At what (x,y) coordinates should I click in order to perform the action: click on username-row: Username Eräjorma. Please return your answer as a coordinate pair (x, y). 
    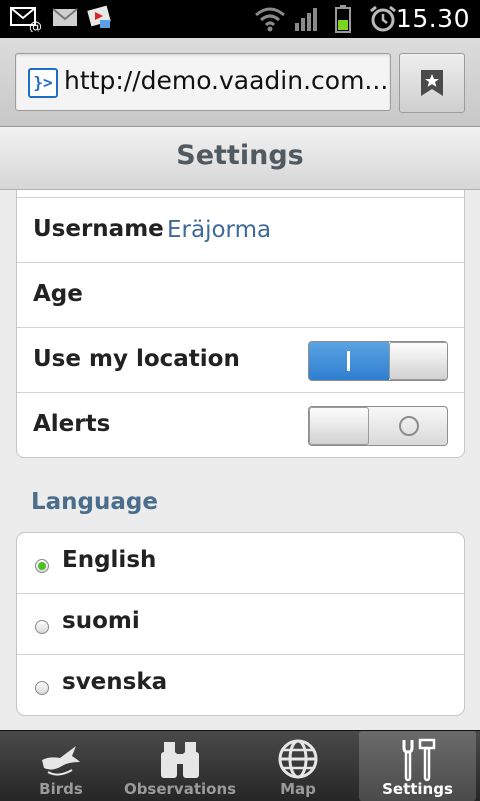
    Looking at the image, I should click on (240, 229).